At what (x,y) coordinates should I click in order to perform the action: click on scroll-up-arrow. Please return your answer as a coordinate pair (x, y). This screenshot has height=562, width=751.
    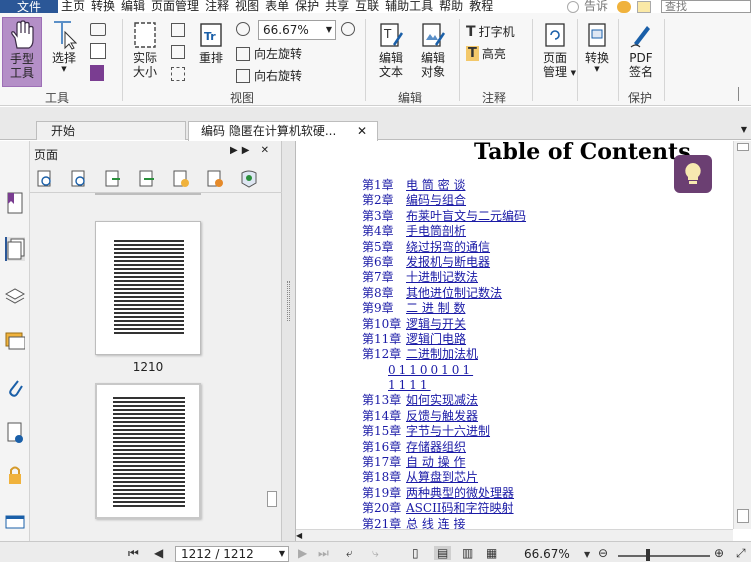
    Looking at the image, I should click on (743, 147).